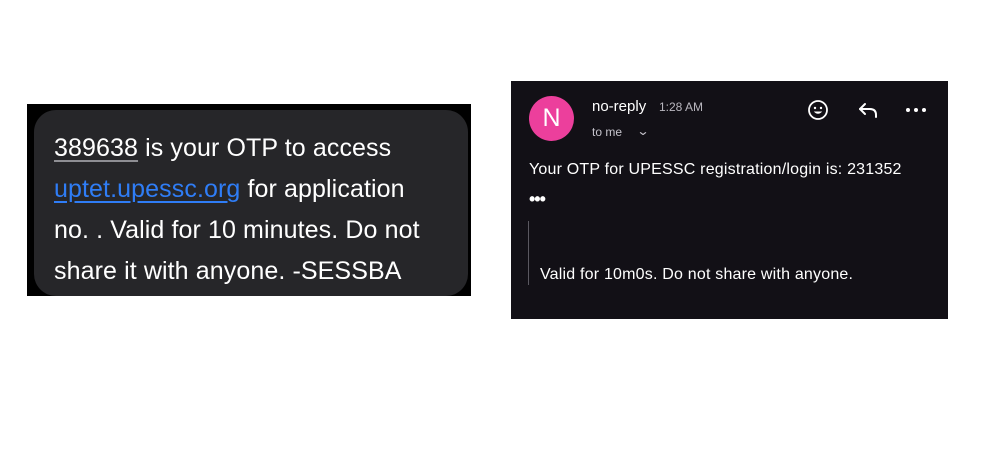 The width and height of the screenshot is (995, 452). I want to click on emoji-icon, so click(818, 110).